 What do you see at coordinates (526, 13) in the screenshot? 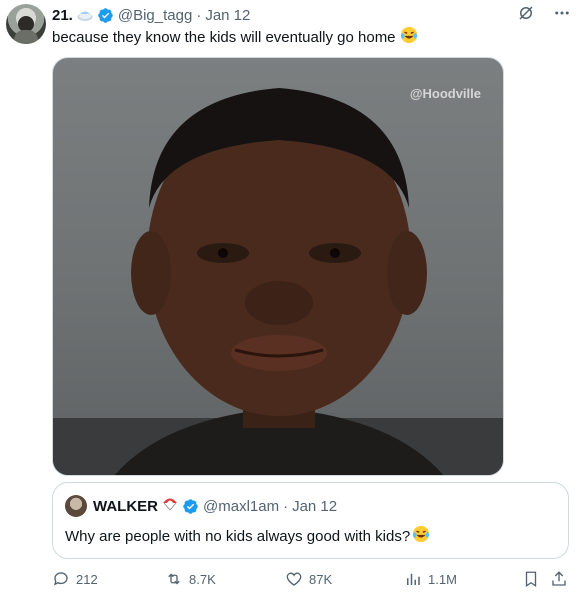
I see `grok-icon` at bounding box center [526, 13].